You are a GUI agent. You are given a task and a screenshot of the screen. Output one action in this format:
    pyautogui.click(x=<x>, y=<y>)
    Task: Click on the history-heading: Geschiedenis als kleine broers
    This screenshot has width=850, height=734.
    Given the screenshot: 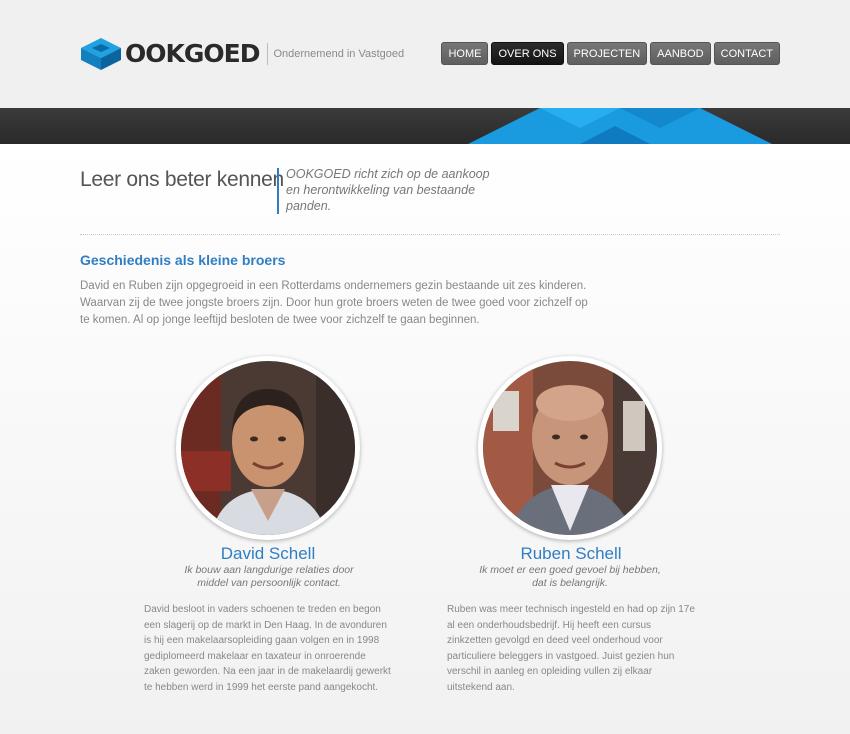 What is the action you would take?
    pyautogui.click(x=183, y=260)
    